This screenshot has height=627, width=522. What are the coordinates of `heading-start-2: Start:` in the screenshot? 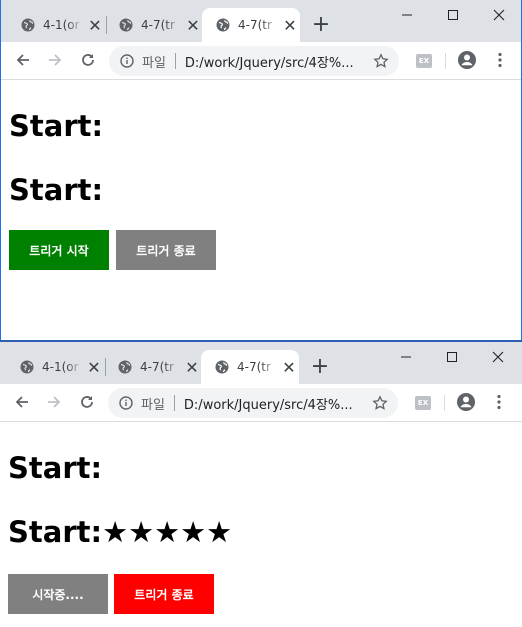 It's located at (56, 190).